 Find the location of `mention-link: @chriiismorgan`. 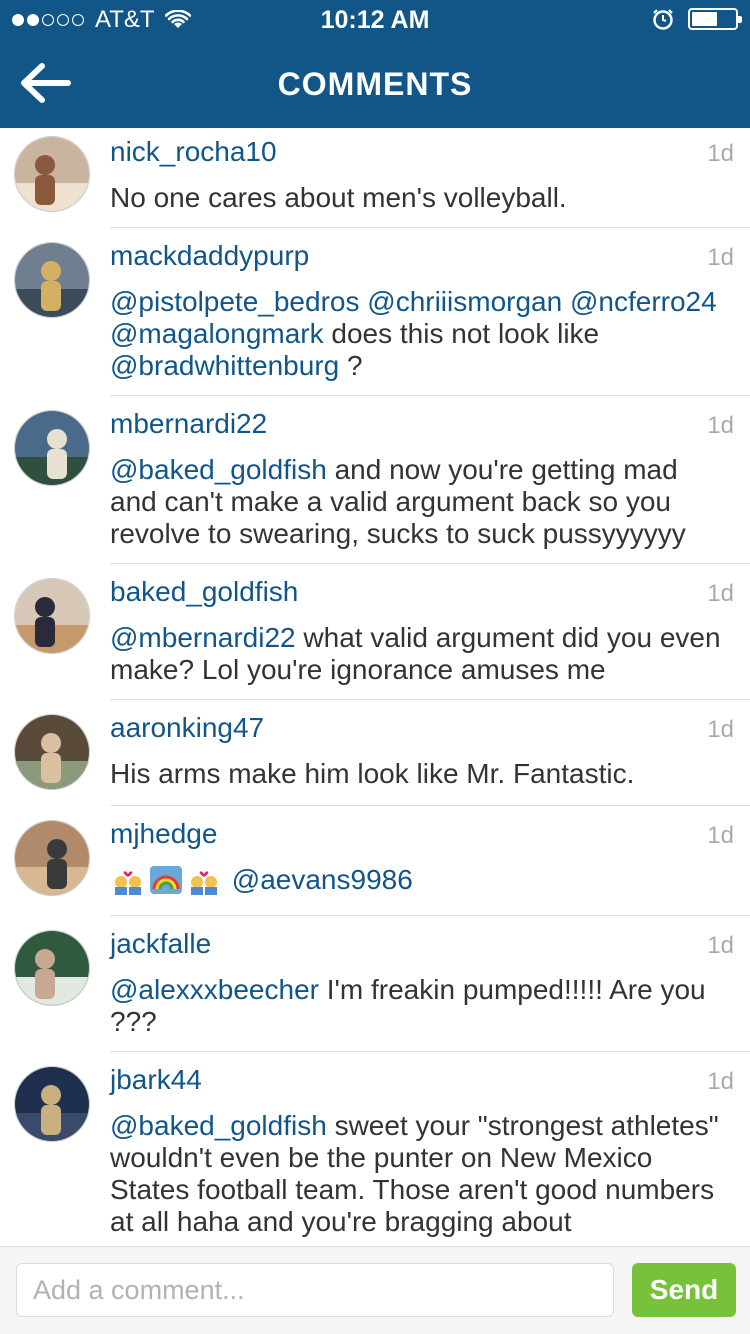

mention-link: @chriiismorgan is located at coordinates (464, 301).